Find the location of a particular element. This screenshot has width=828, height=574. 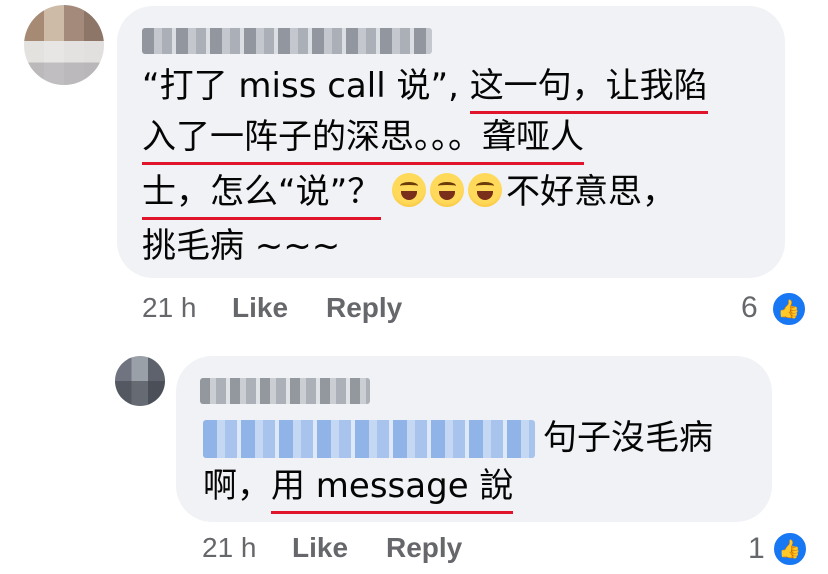

comment-text: 不好意思， is located at coordinates (591, 192).